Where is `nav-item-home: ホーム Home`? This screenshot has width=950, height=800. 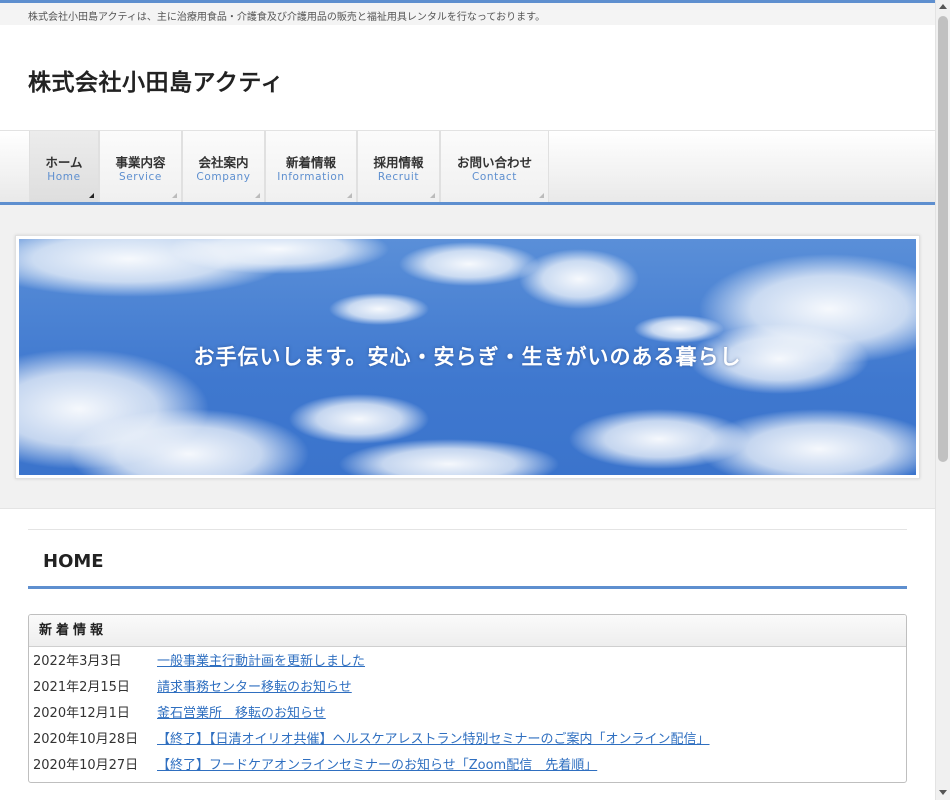 nav-item-home: ホーム Home is located at coordinates (64, 166).